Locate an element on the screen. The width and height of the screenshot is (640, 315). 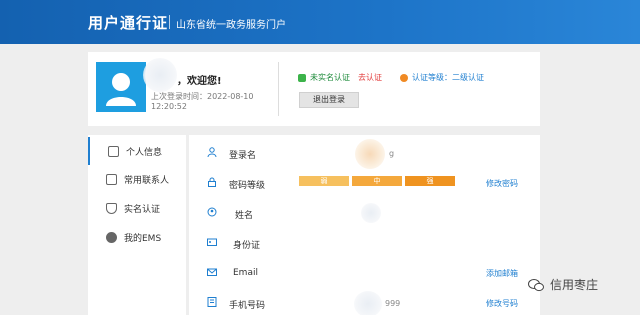
level-icon is located at coordinates (404, 77).